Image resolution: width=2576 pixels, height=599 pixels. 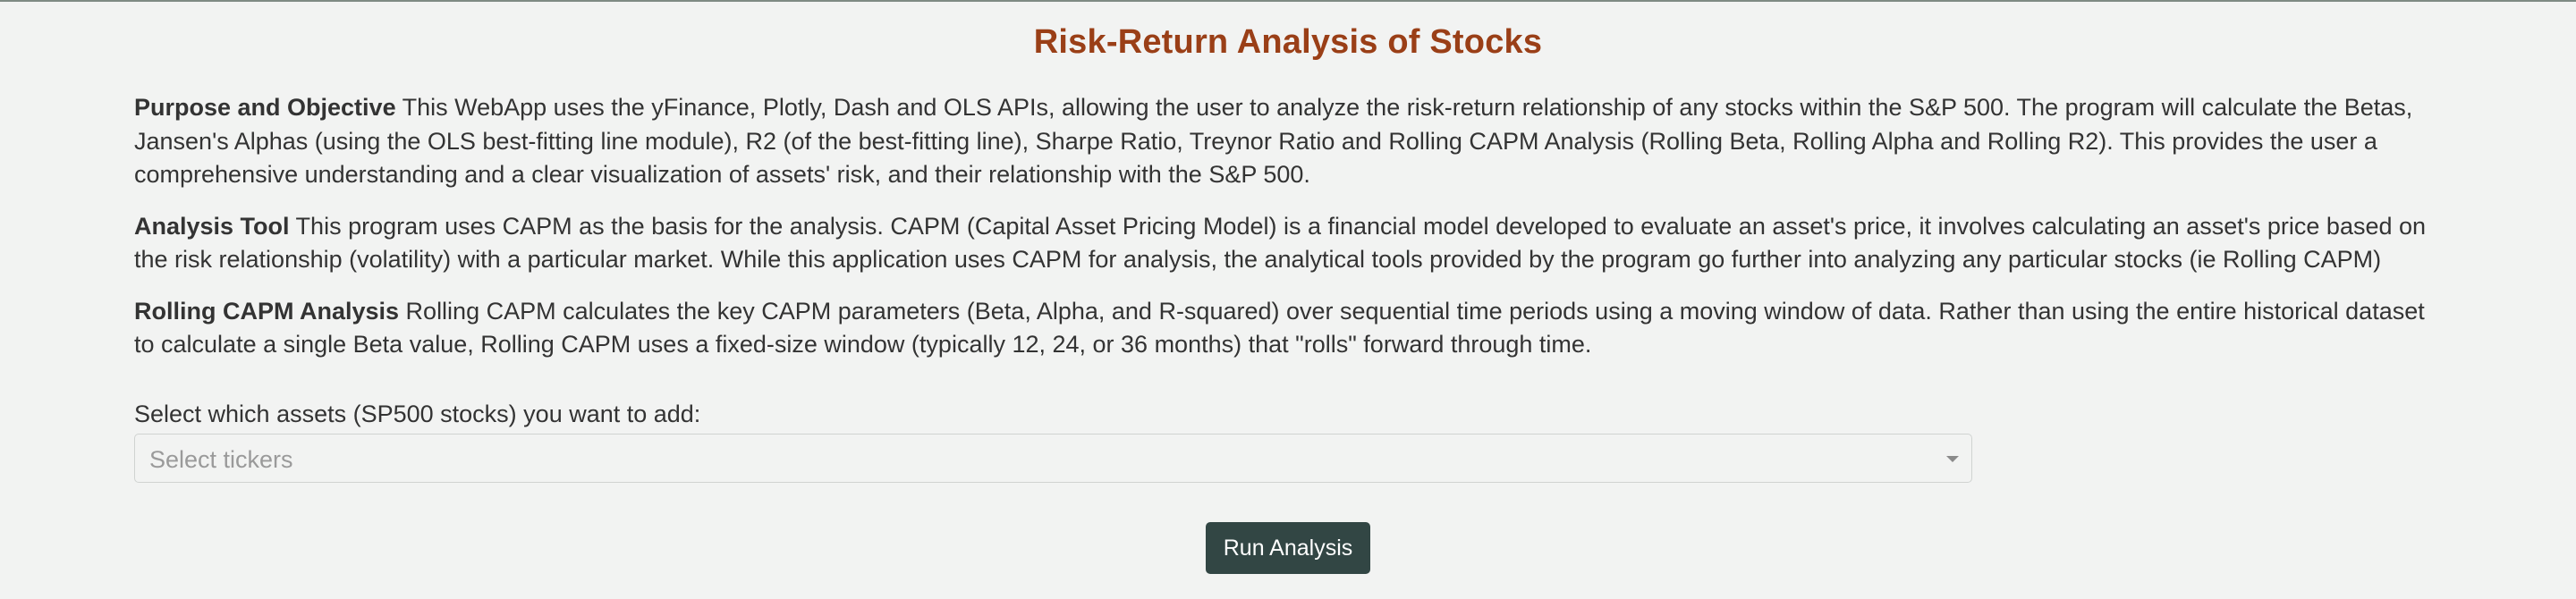 I want to click on run-analysis-button: Run Analysis, so click(x=1288, y=548).